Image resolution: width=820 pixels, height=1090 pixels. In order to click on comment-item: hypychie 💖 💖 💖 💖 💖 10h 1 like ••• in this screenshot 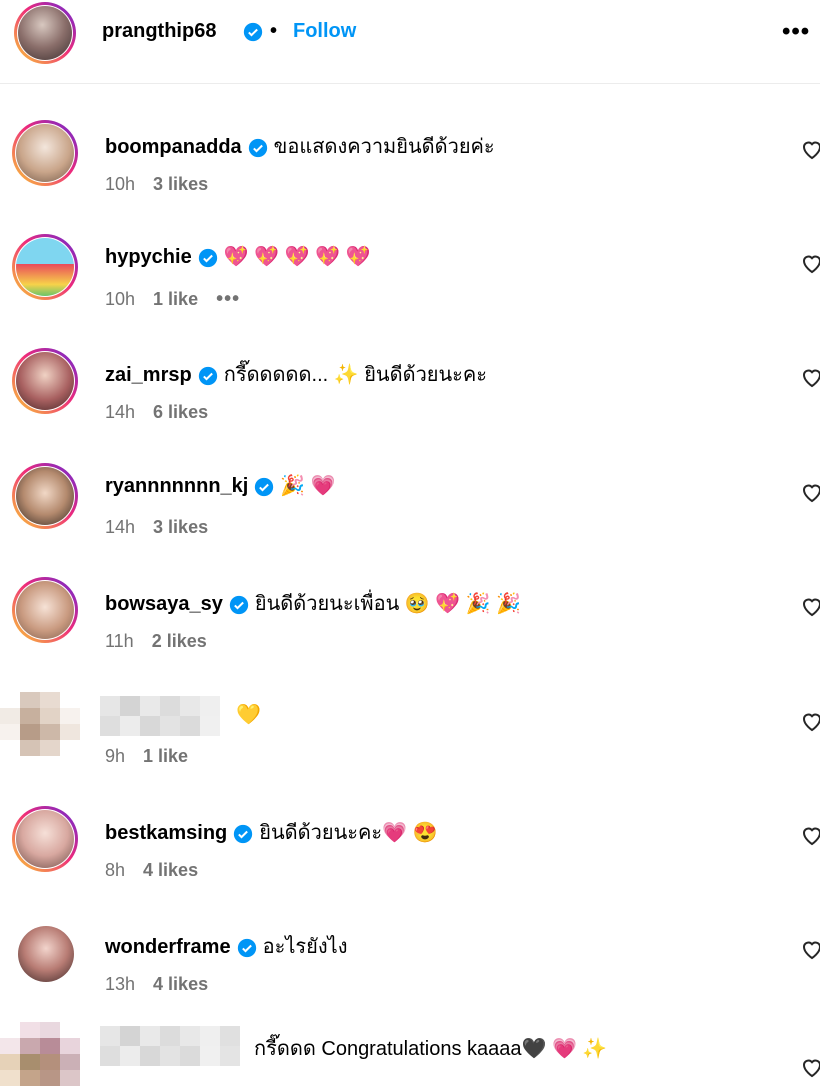, I will do `click(410, 289)`.